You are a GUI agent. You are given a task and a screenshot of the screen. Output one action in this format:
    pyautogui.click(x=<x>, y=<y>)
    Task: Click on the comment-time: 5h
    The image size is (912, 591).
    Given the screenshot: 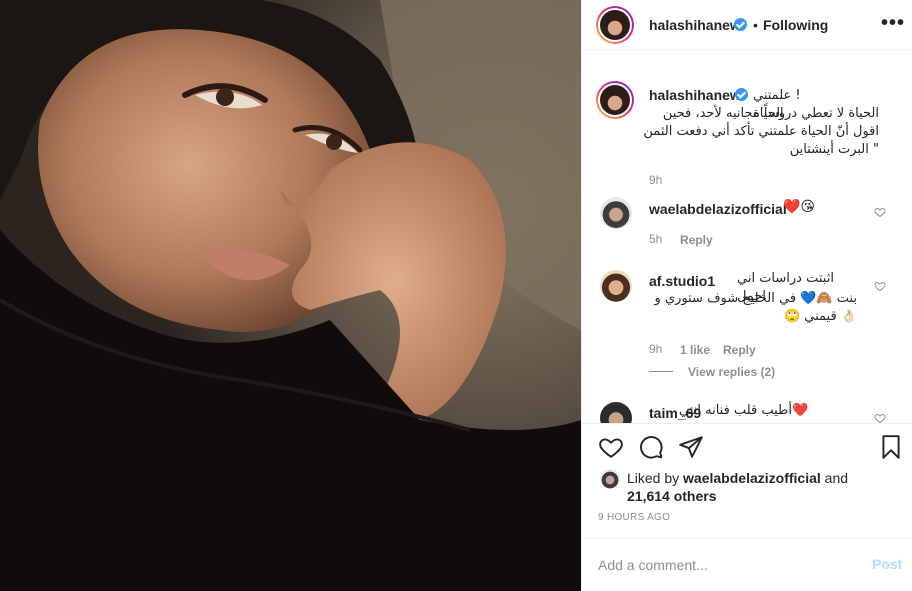 What is the action you would take?
    pyautogui.click(x=655, y=239)
    